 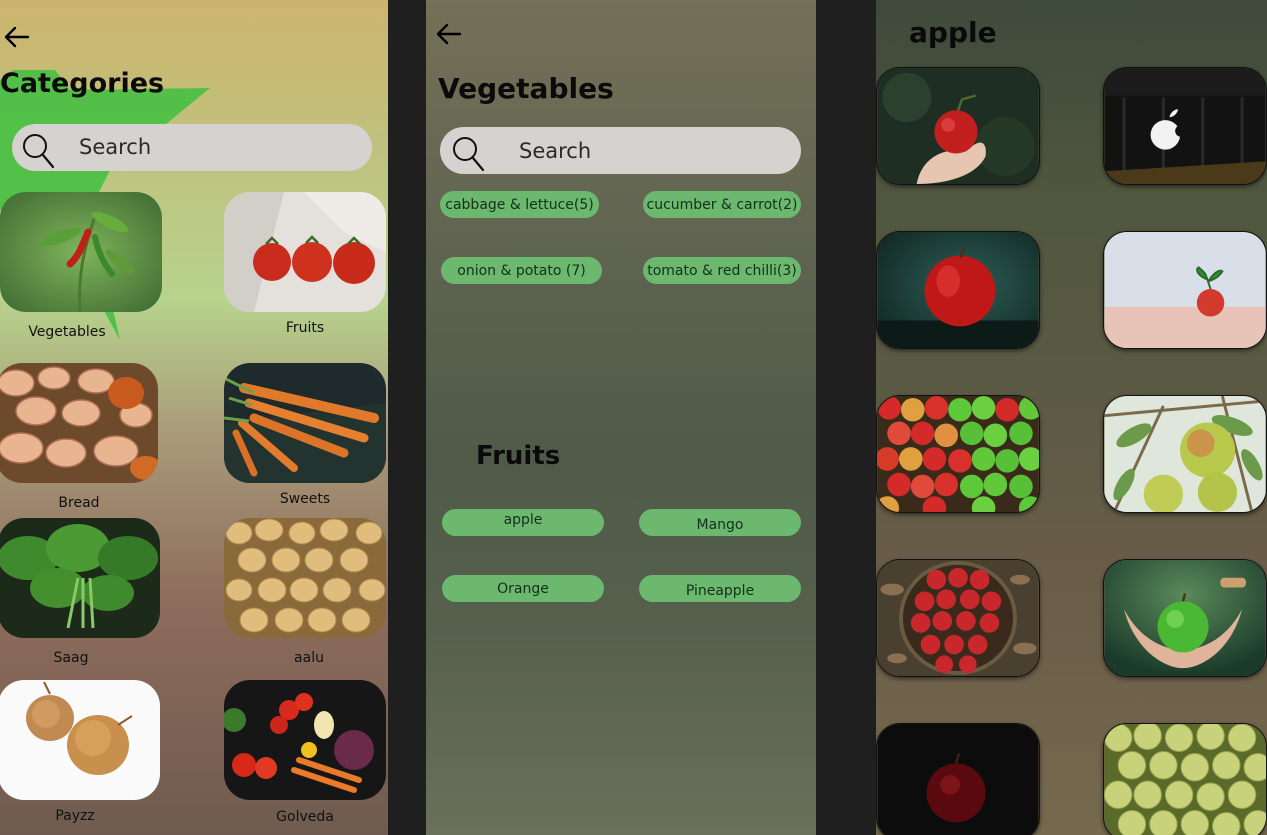 I want to click on vegetable-chip-cabbage-lettuce: cabbage & lettuce(5), so click(x=519, y=204).